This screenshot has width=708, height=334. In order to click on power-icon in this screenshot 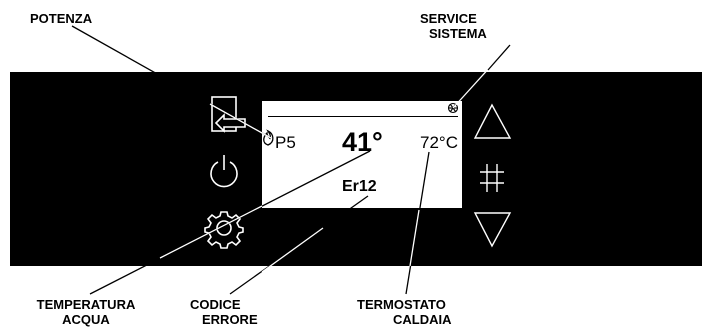, I will do `click(224, 171)`.